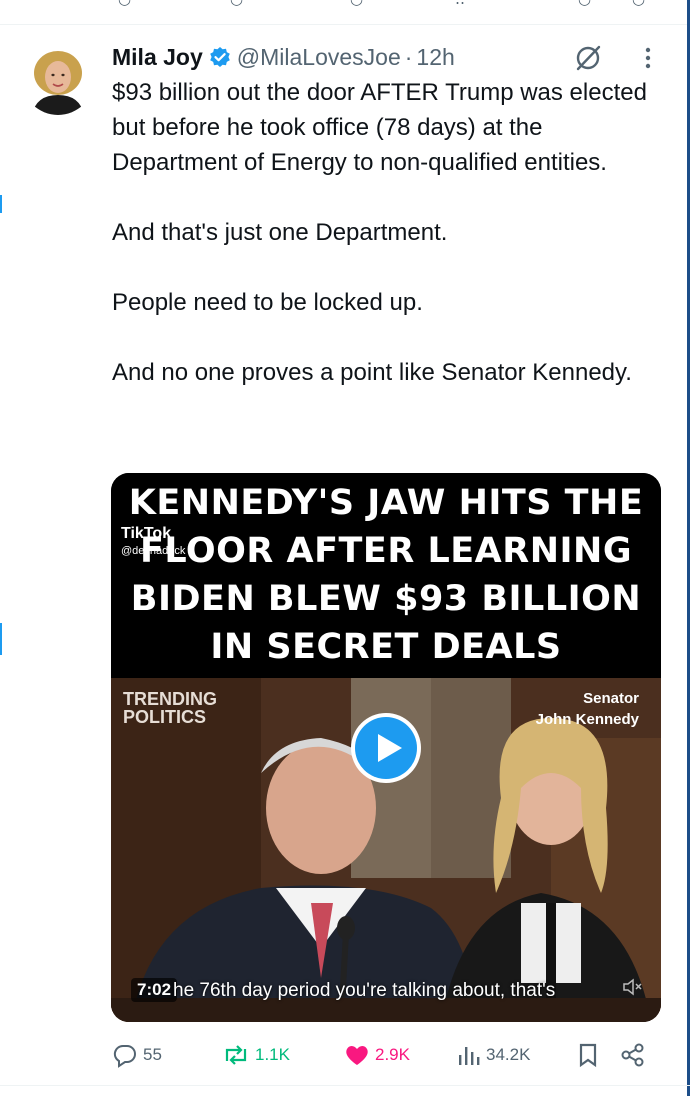 This screenshot has width=690, height=1096. What do you see at coordinates (236, 4) in the screenshot?
I see `repost-icon: ◡` at bounding box center [236, 4].